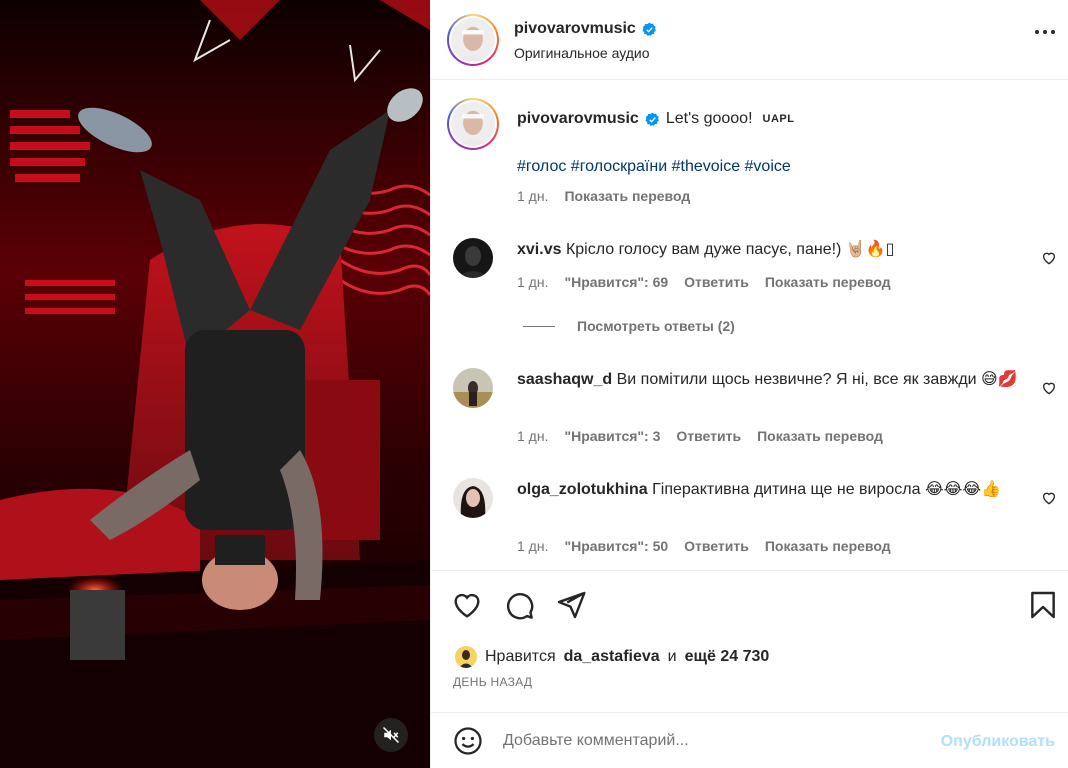  What do you see at coordinates (578, 119) in the screenshot?
I see `caption-username: pivovarovmusic` at bounding box center [578, 119].